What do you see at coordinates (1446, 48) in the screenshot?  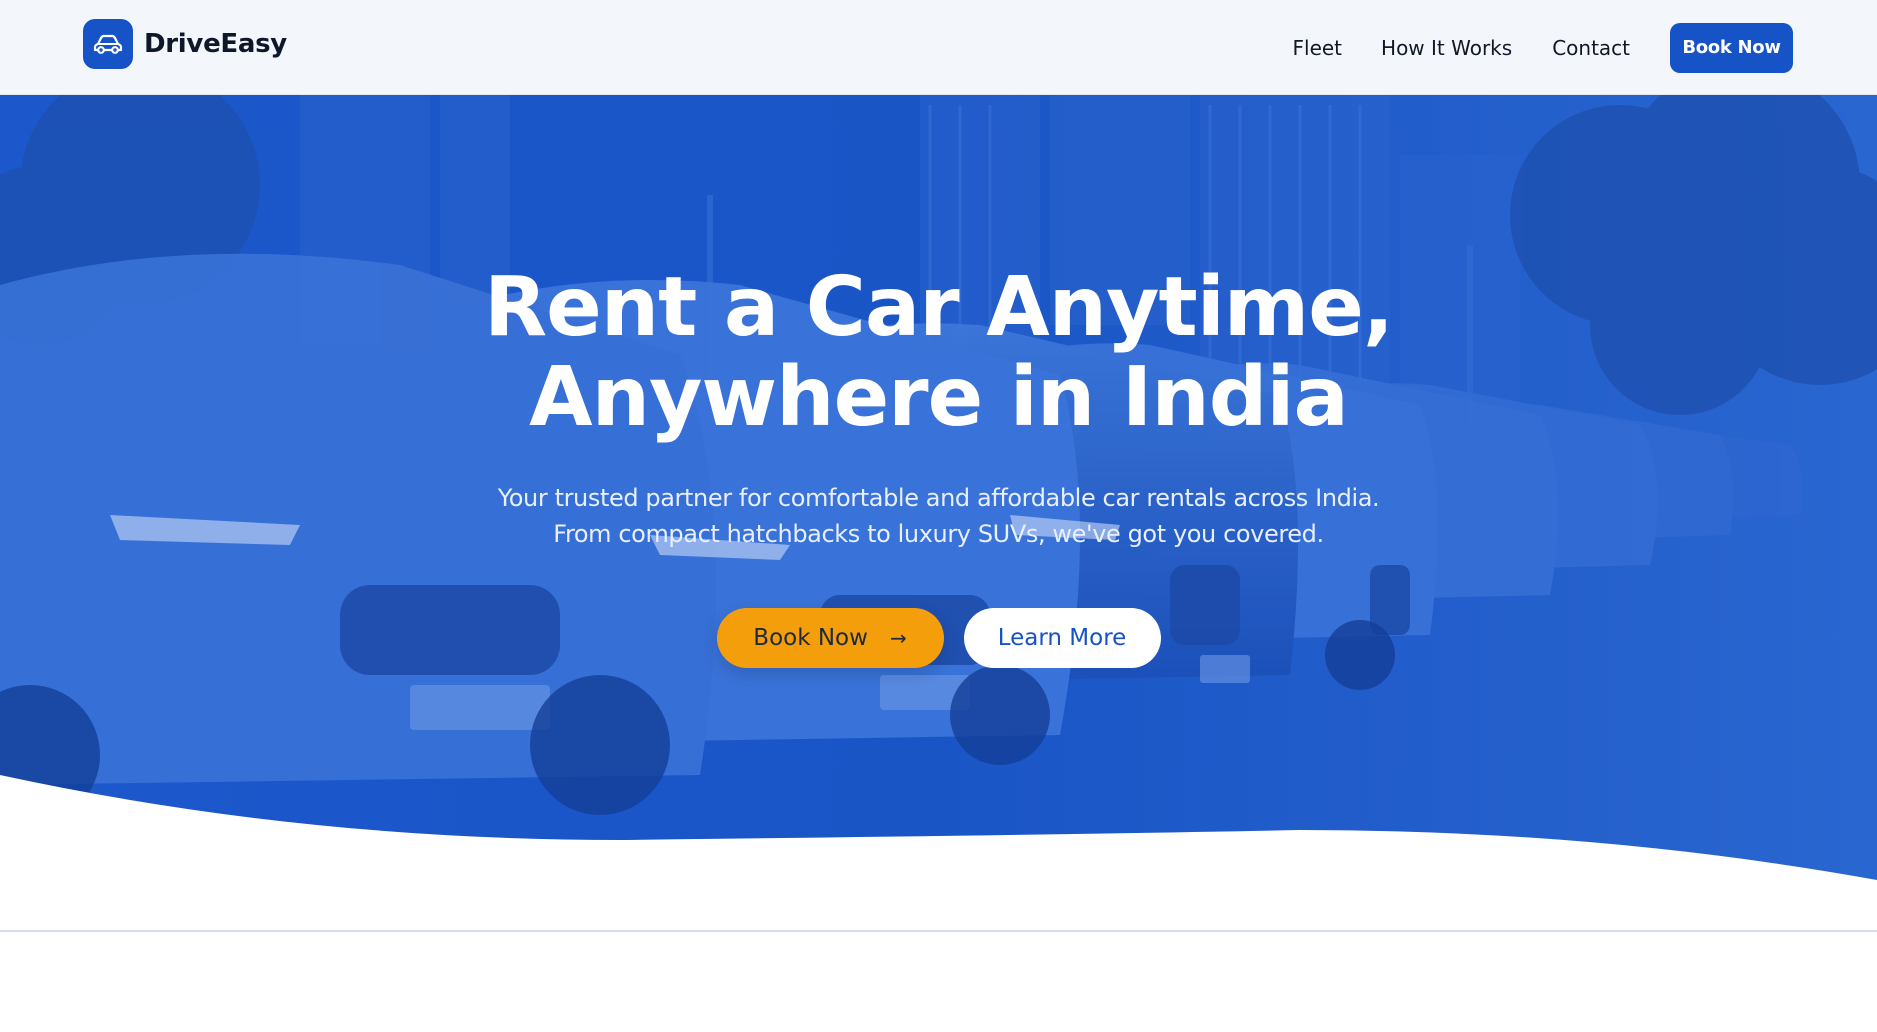 I see `nav-link-how-it-works: How It Works` at bounding box center [1446, 48].